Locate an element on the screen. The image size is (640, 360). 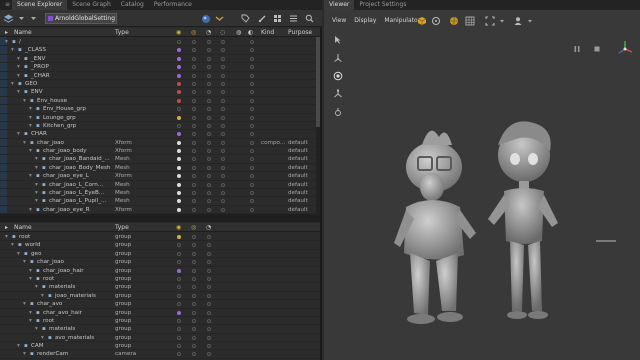
expand-col-icon: ▸ is located at coordinates (6, 32).